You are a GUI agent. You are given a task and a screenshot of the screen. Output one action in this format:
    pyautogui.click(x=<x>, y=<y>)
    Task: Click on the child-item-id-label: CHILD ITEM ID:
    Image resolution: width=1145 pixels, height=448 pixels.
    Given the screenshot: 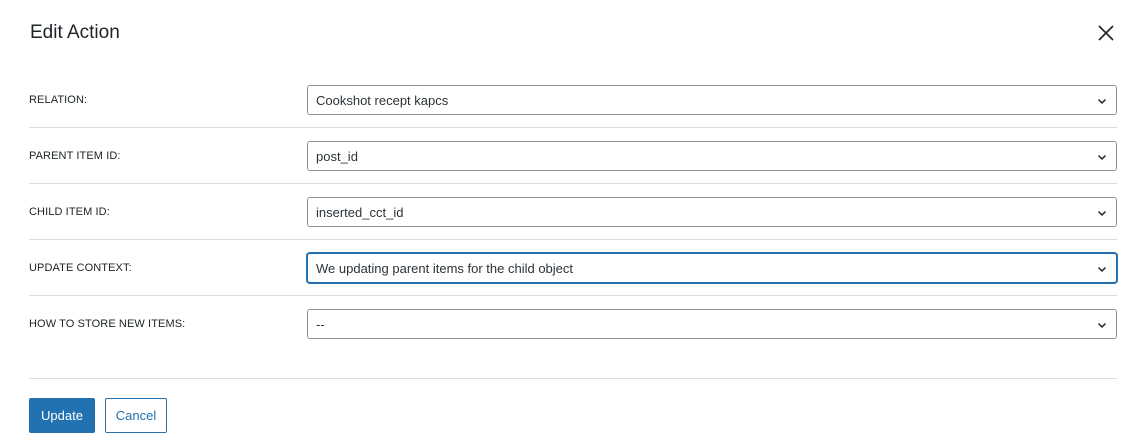 What is the action you would take?
    pyautogui.click(x=69, y=212)
    